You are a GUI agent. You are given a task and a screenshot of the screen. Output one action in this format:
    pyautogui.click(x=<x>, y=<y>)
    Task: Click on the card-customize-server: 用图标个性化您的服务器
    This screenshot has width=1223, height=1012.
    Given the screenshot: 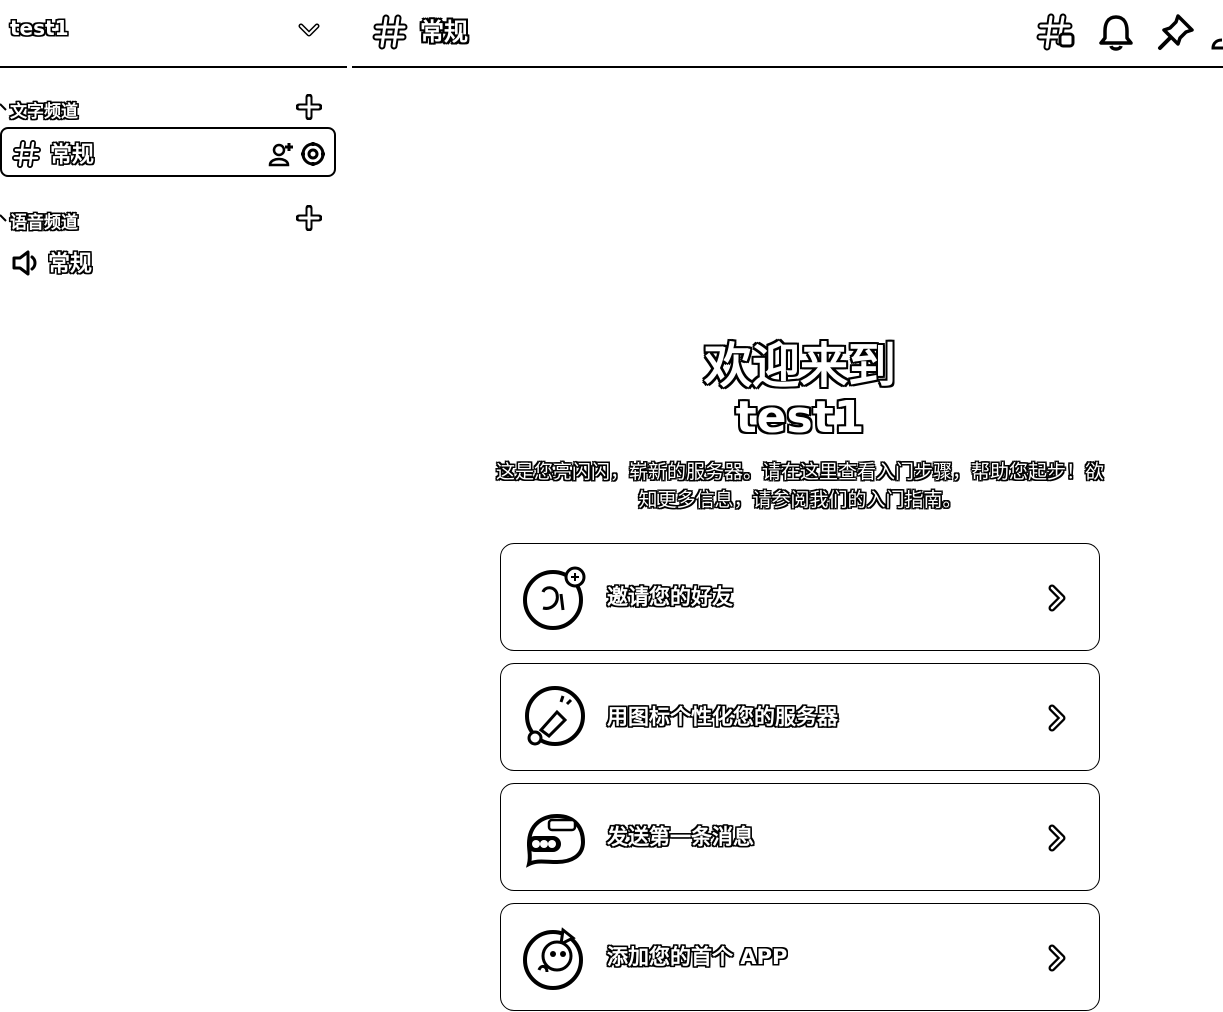 What is the action you would take?
    pyautogui.click(x=800, y=717)
    